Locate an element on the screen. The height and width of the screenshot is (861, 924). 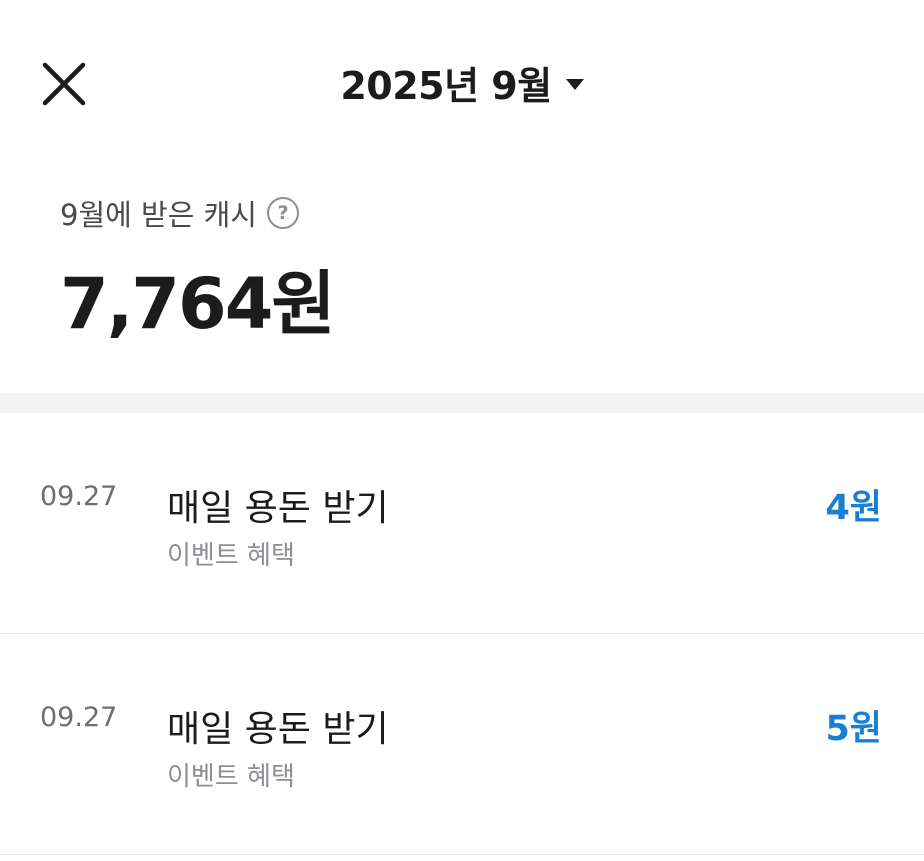
month-title: 2025년 9월 is located at coordinates (446, 85).